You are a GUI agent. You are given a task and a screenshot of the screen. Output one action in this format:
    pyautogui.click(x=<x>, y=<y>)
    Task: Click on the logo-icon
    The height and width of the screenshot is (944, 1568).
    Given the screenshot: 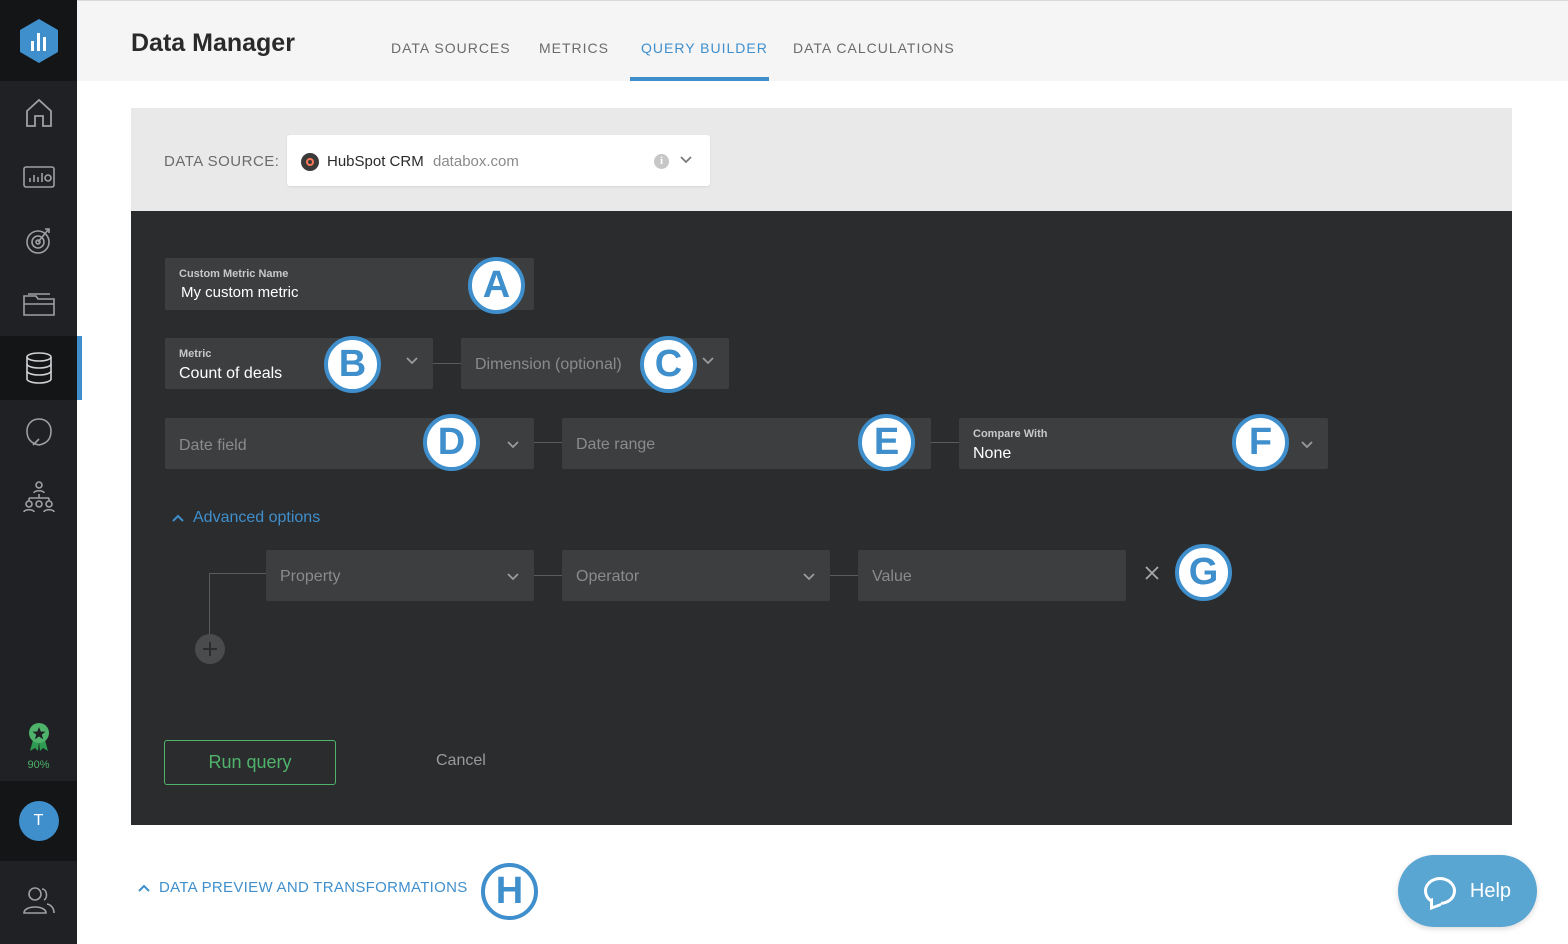 What is the action you would take?
    pyautogui.click(x=38, y=40)
    